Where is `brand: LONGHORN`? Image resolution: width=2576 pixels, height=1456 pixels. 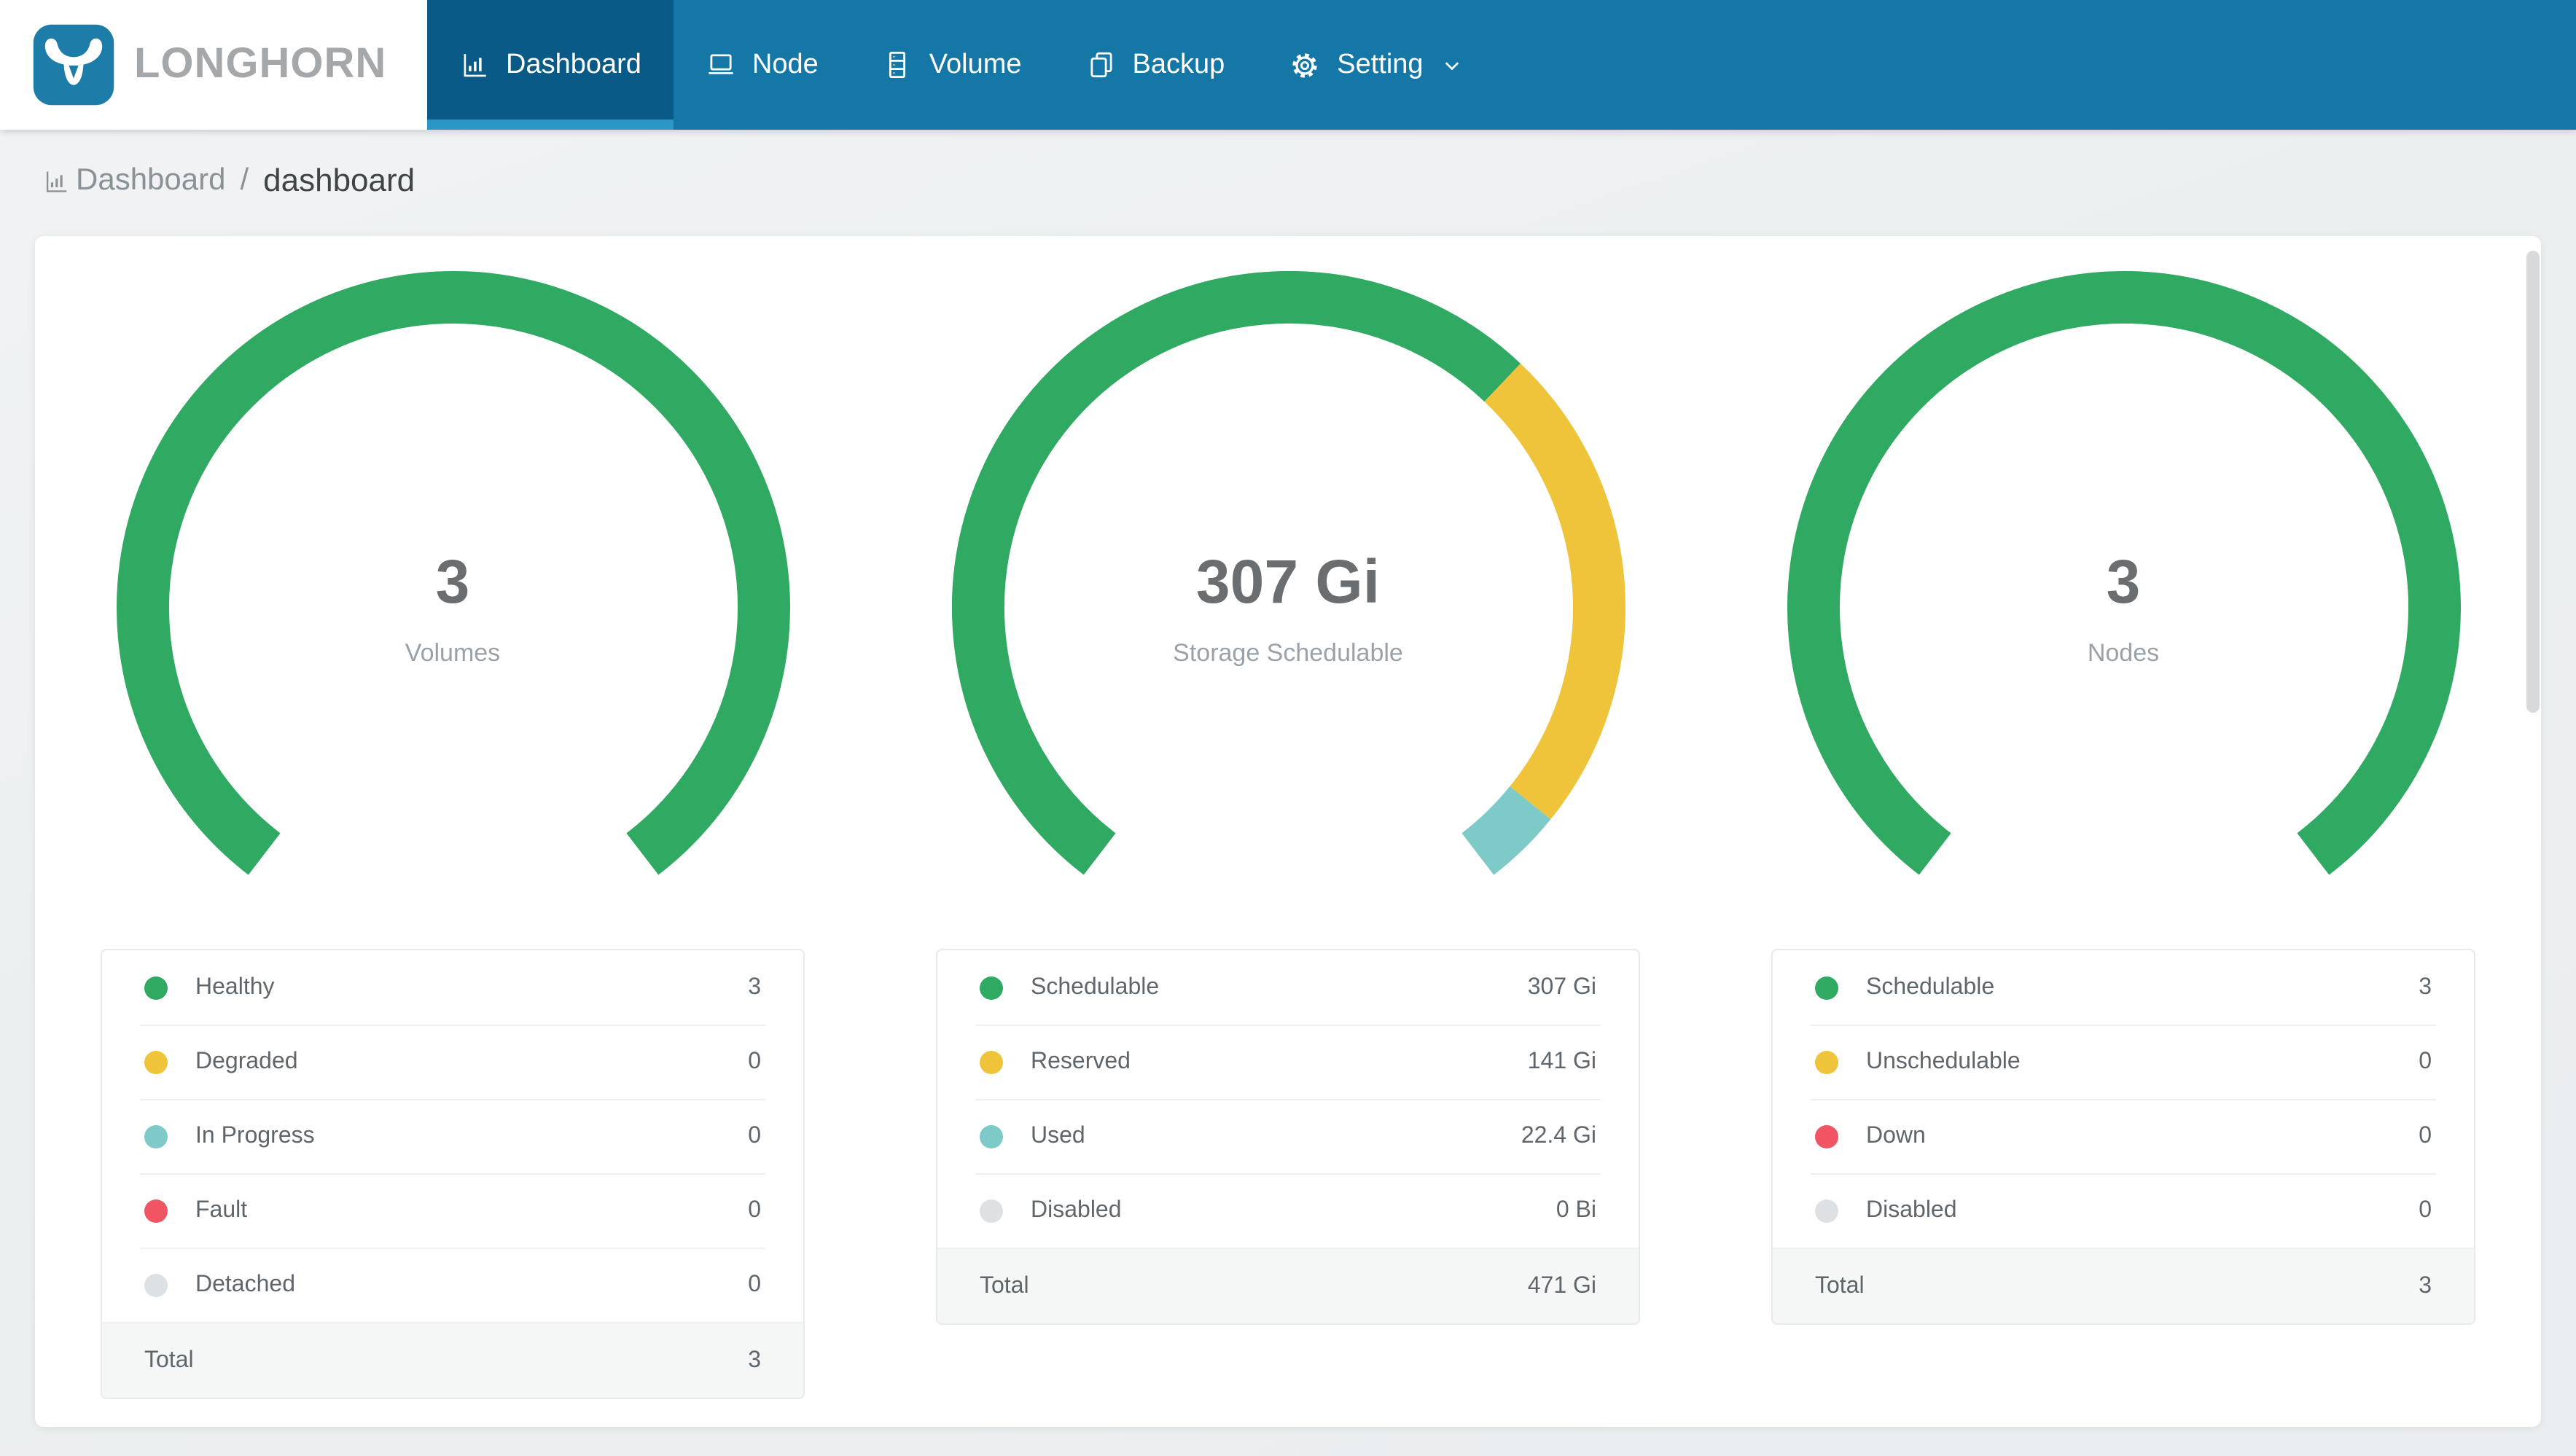 brand: LONGHORN is located at coordinates (213, 65).